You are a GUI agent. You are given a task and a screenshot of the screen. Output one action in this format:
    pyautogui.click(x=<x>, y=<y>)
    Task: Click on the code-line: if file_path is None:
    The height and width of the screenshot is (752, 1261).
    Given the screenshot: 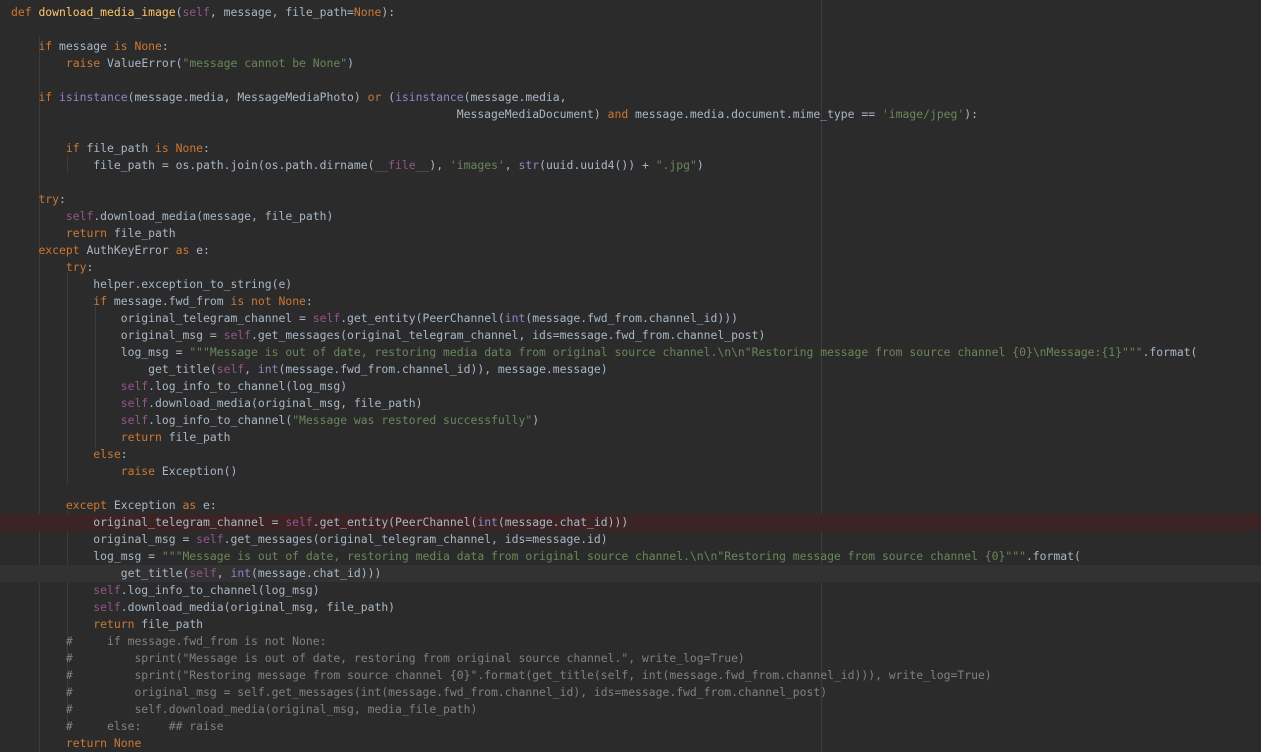 What is the action you would take?
    pyautogui.click(x=630, y=148)
    